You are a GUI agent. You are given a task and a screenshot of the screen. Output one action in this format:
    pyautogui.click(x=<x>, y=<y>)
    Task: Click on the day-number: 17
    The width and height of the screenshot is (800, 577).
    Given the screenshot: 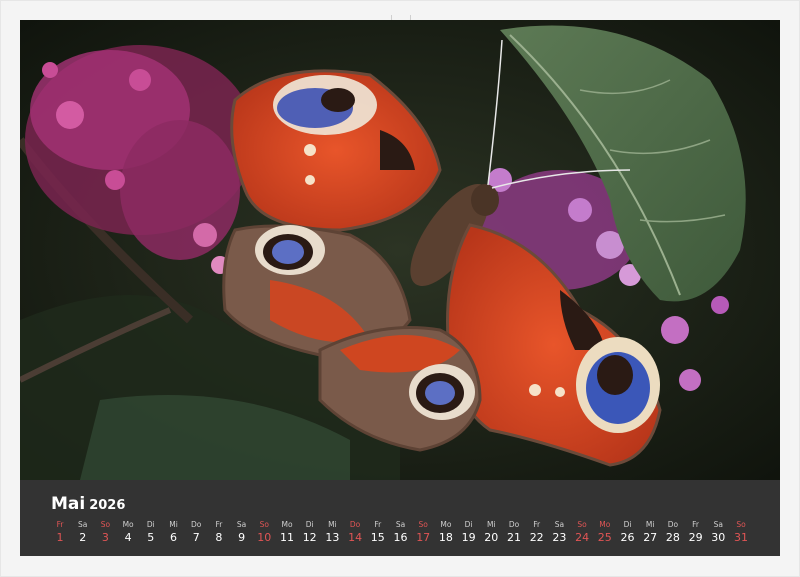 What is the action you would take?
    pyautogui.click(x=423, y=537)
    